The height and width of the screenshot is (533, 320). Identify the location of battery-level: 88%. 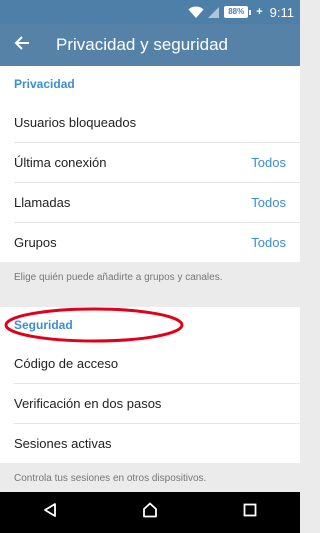
(236, 12).